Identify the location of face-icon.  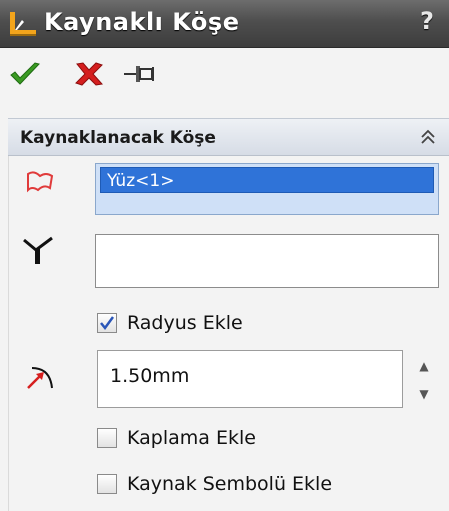
(40, 182).